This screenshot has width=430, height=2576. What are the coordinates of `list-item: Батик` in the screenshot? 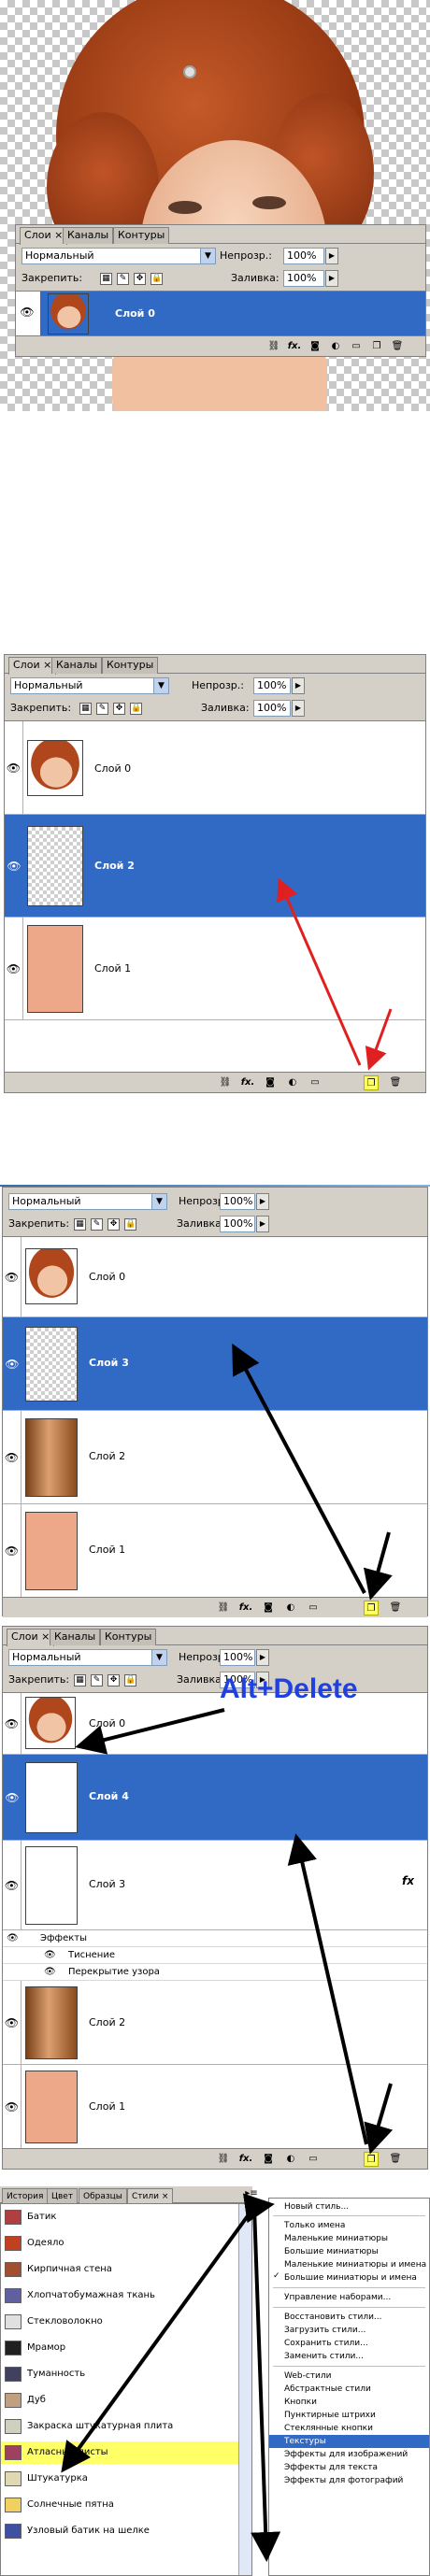 It's located at (126, 2217).